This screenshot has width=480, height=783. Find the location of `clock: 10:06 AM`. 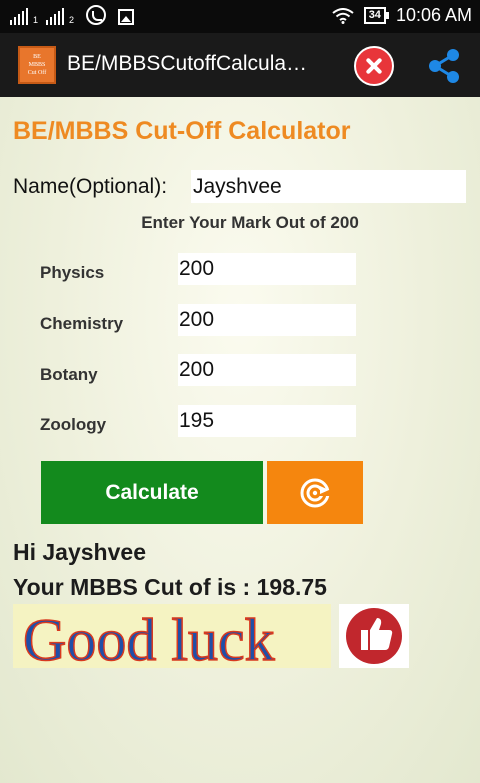

clock: 10:06 AM is located at coordinates (433, 15).